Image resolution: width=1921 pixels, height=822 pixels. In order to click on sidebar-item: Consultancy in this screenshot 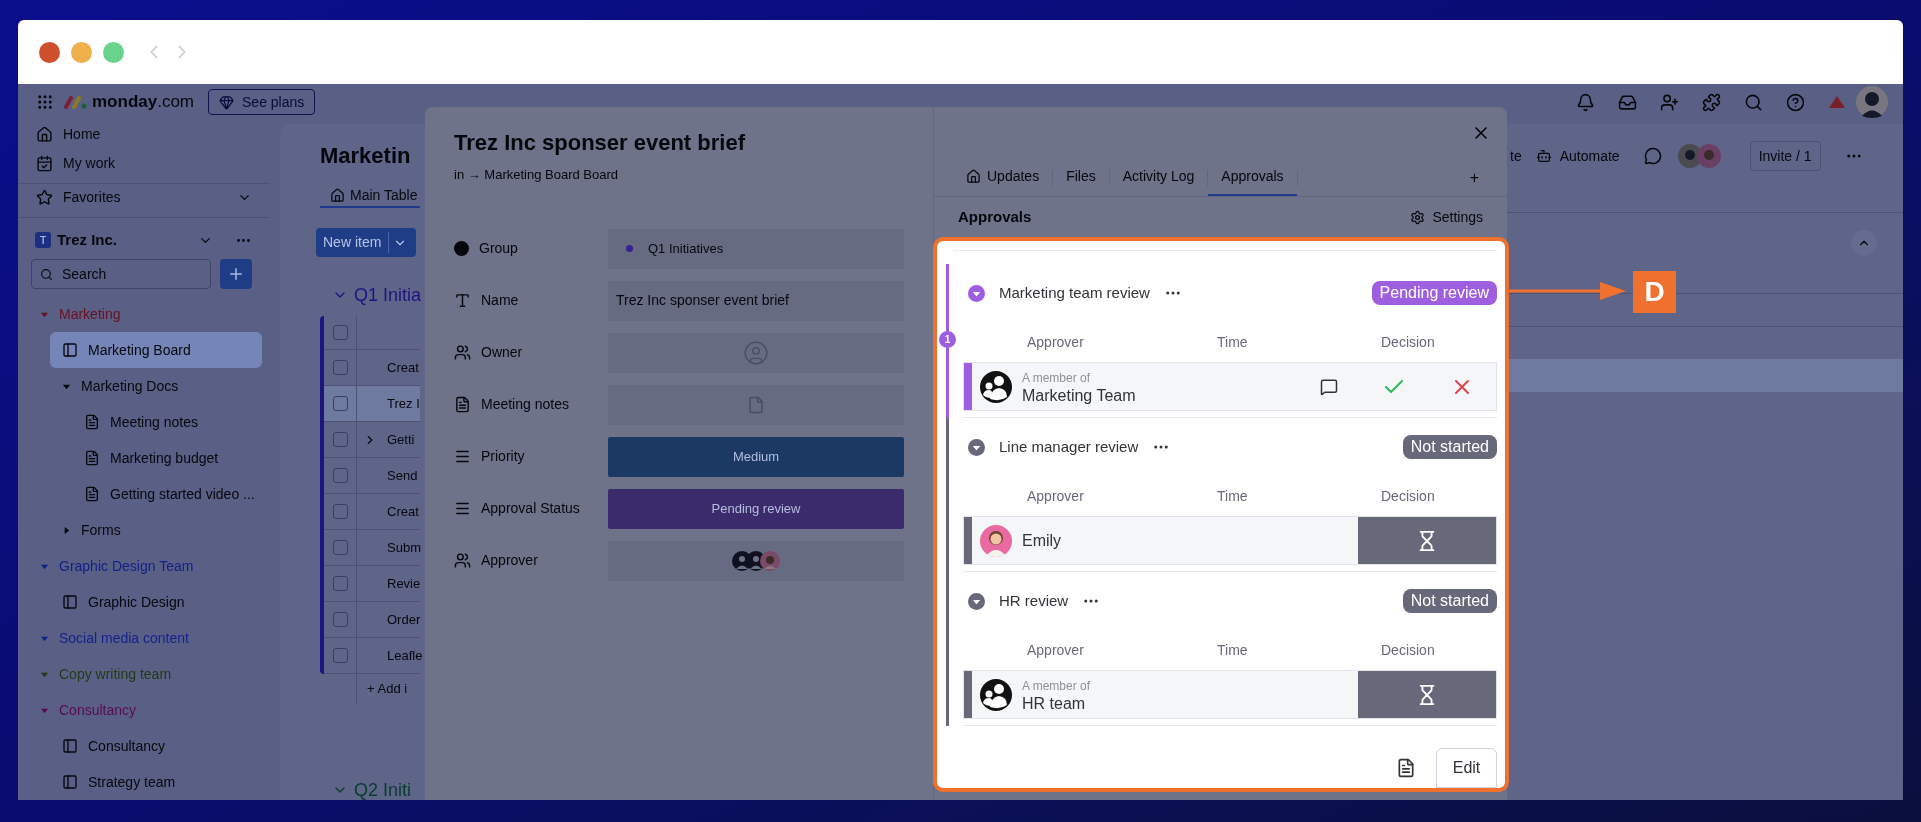, I will do `click(156, 746)`.